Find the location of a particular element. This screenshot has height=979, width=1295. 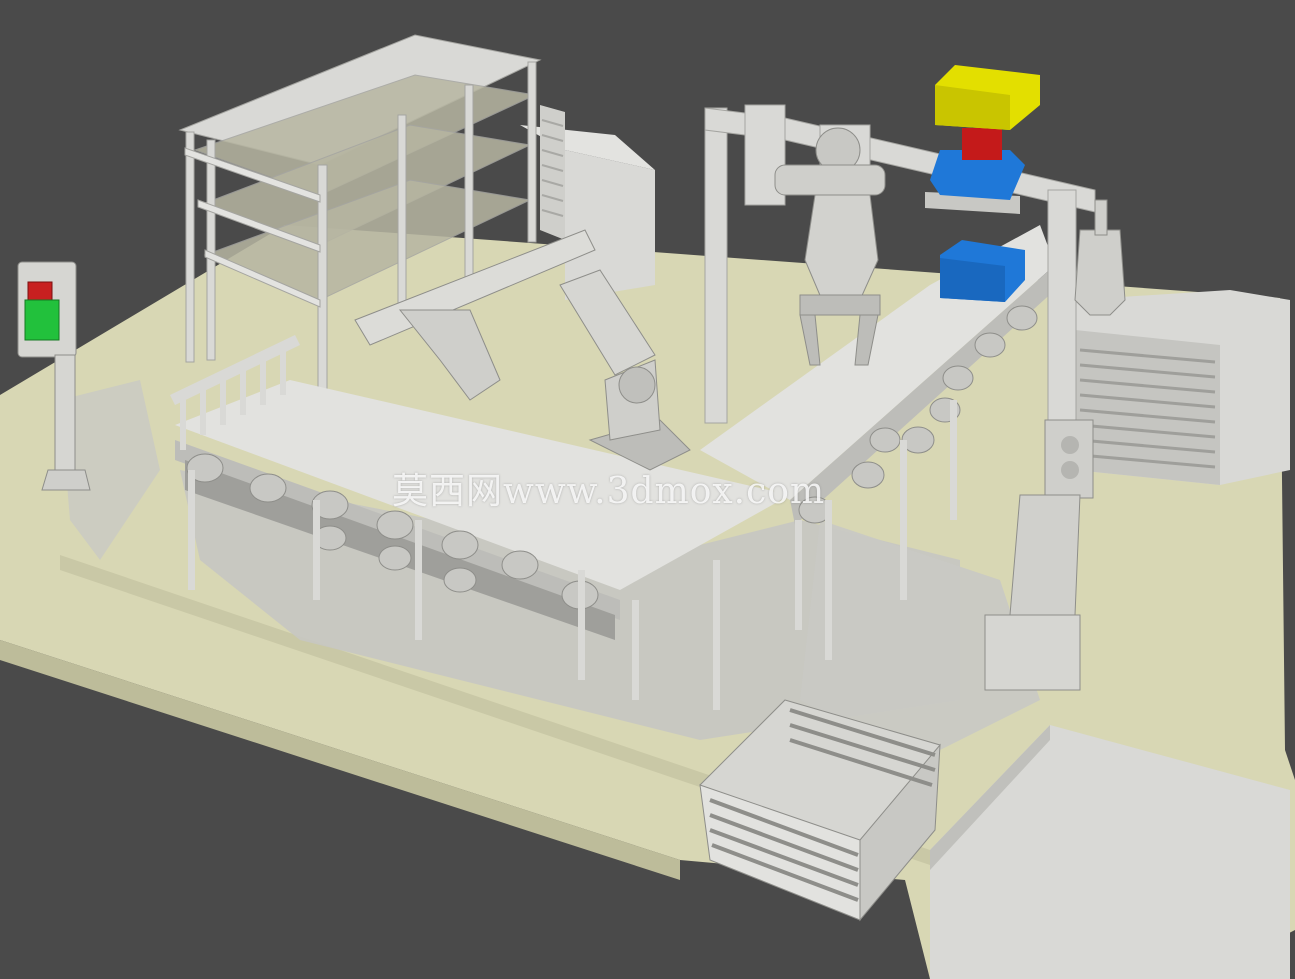

right-cabinet is located at coordinates (1182, 387).